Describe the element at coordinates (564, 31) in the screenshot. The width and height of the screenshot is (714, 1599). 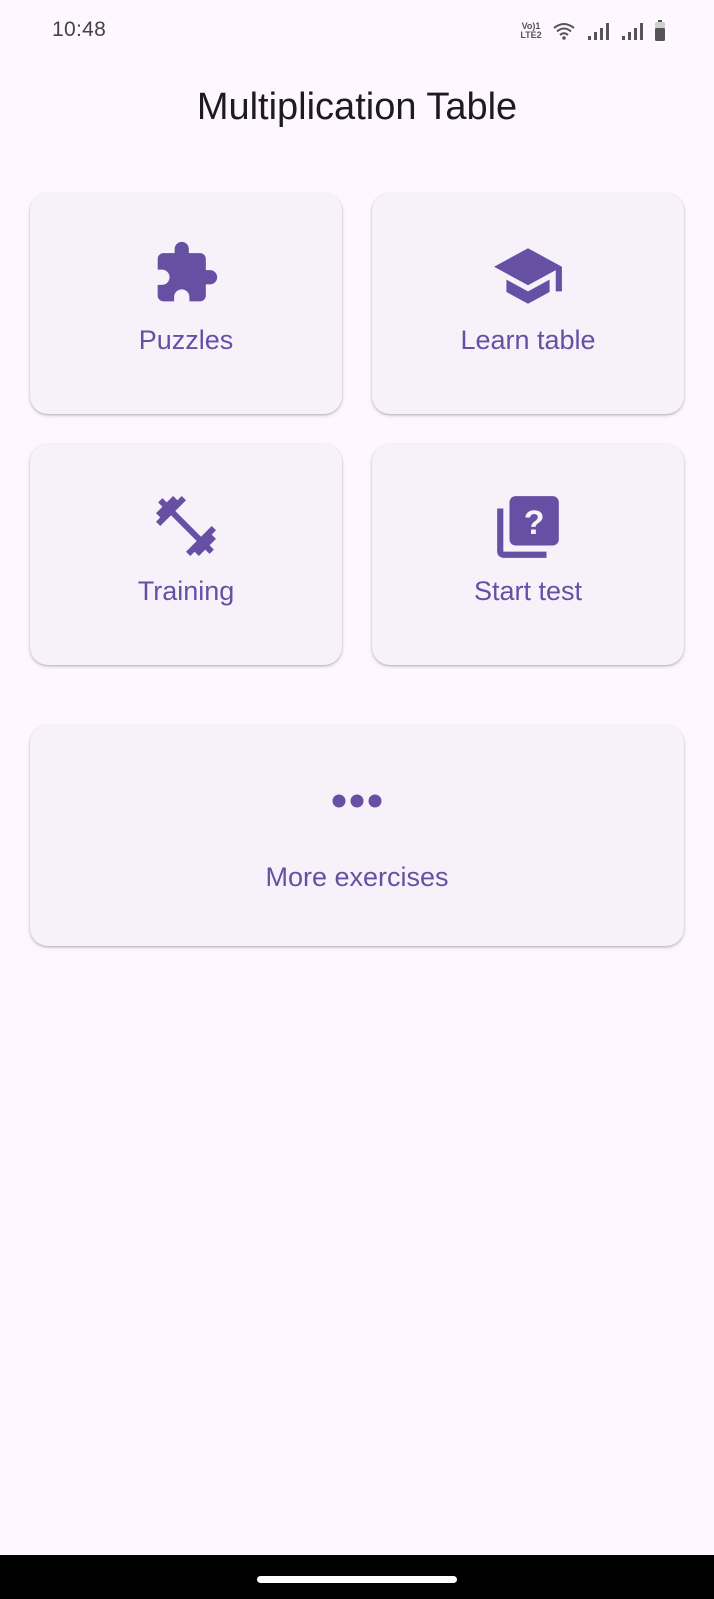
I see `wifi-icon` at that location.